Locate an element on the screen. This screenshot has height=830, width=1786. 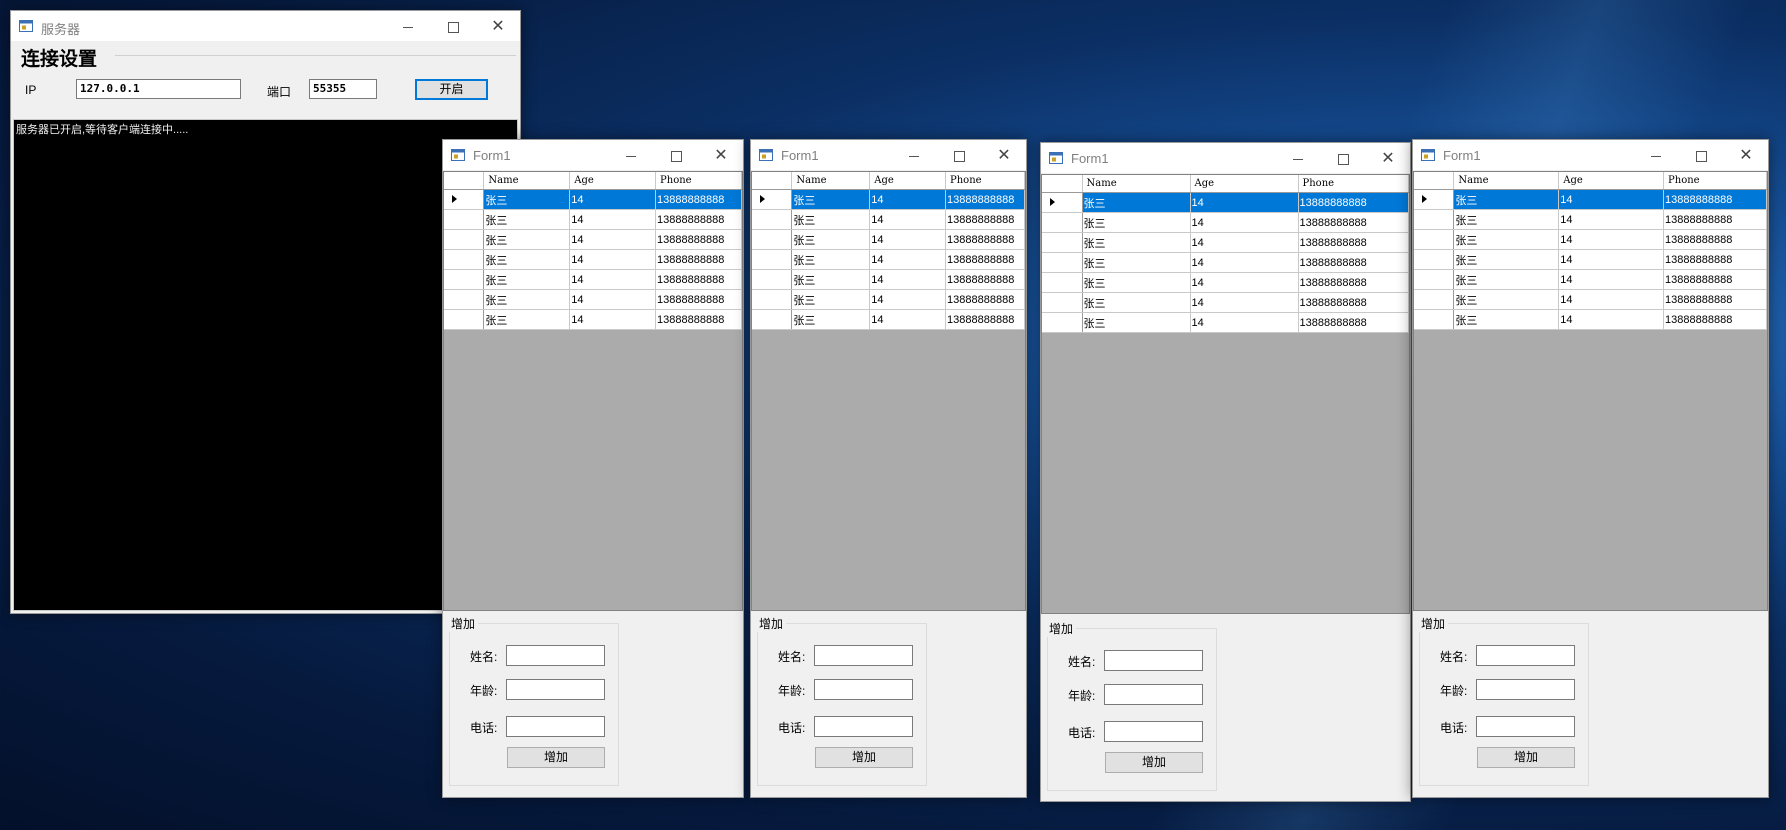
ip-input: 127.0.0.1 is located at coordinates (158, 89).